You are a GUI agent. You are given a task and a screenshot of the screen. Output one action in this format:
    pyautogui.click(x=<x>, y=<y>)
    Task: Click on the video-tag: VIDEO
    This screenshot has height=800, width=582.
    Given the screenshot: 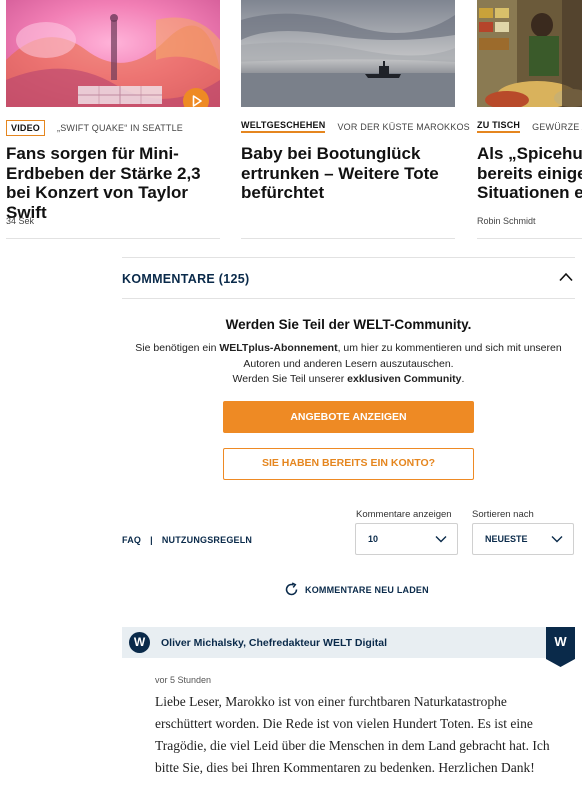 What is the action you would take?
    pyautogui.click(x=26, y=128)
    